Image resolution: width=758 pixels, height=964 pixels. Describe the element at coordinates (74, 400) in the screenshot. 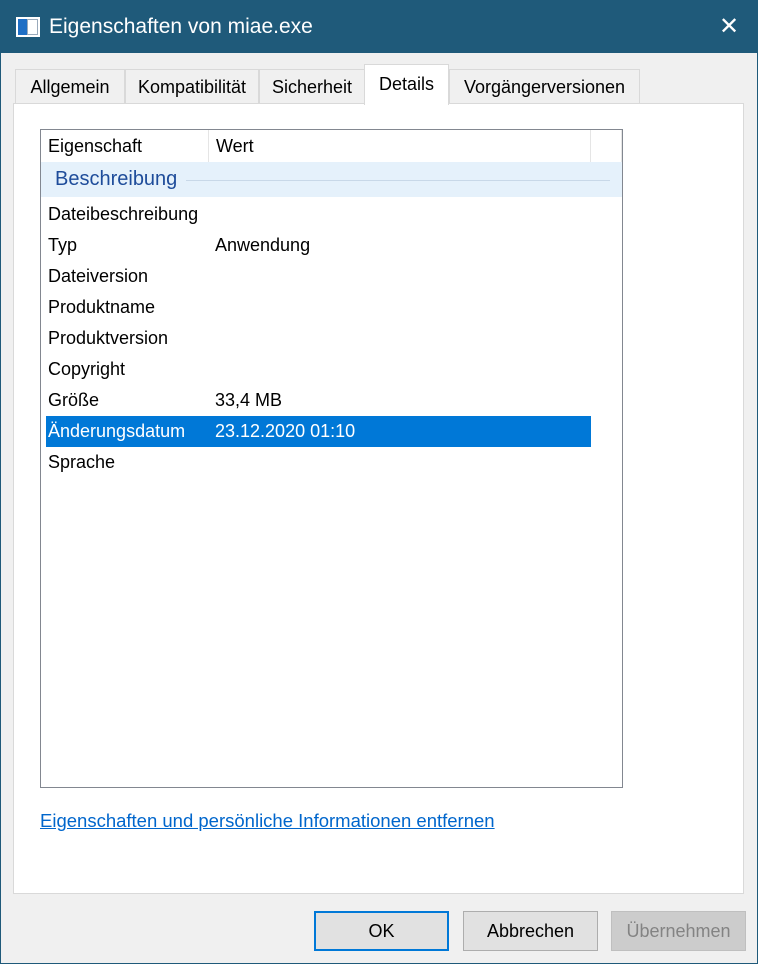

I see `property-name: Größe` at that location.